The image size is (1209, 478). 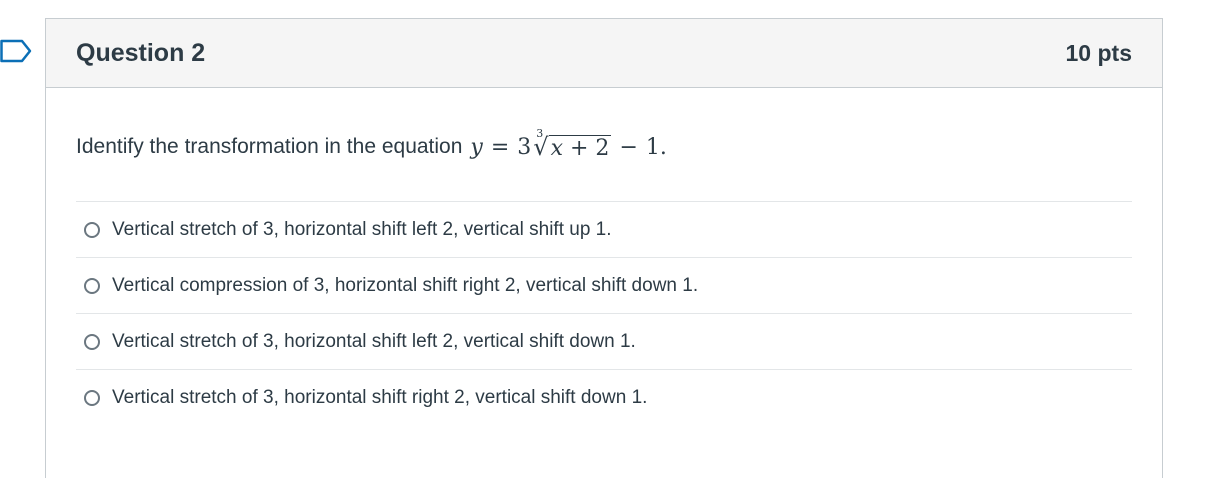 I want to click on cube-root: 3 √ x + 2, so click(x=572, y=144).